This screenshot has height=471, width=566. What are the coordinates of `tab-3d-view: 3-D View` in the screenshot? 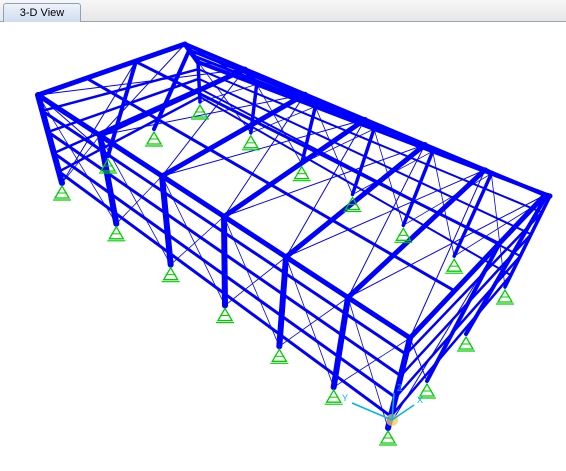 It's located at (42, 12).